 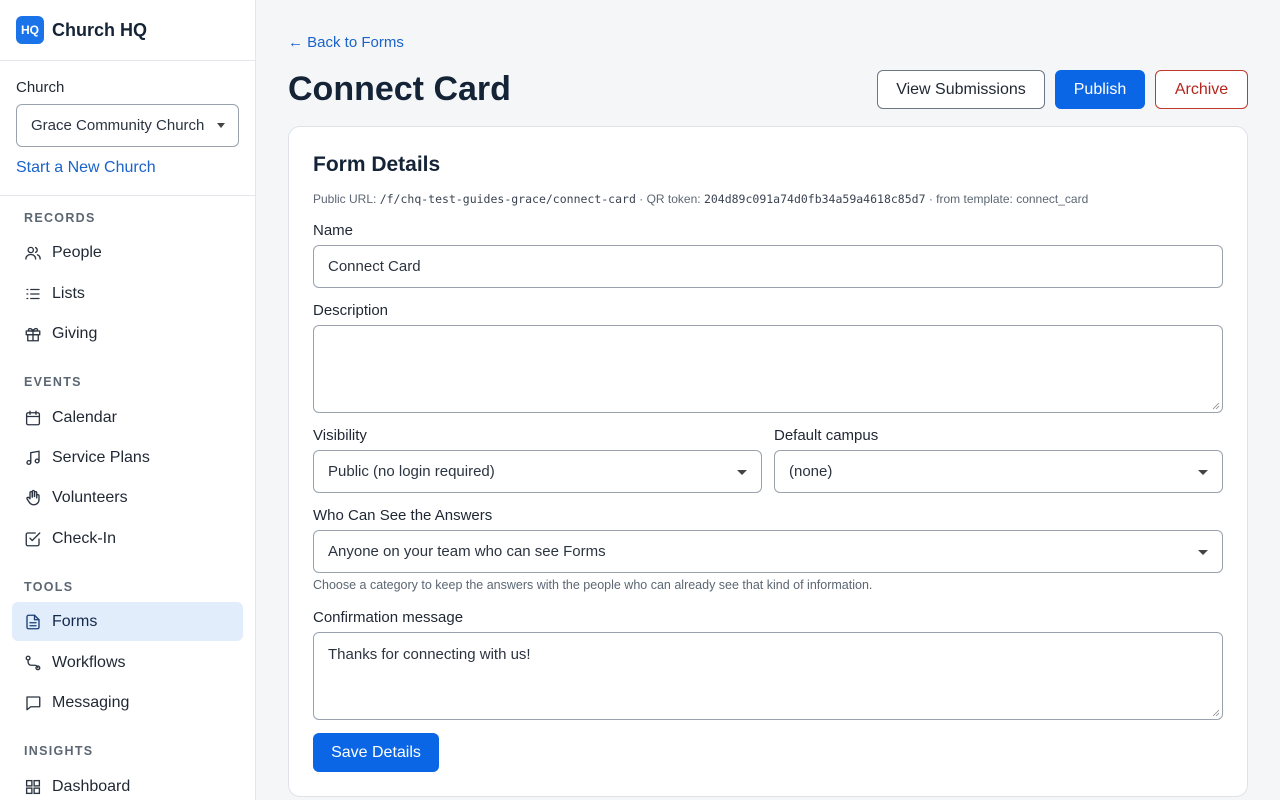 I want to click on app-name: Church HQ, so click(x=100, y=29).